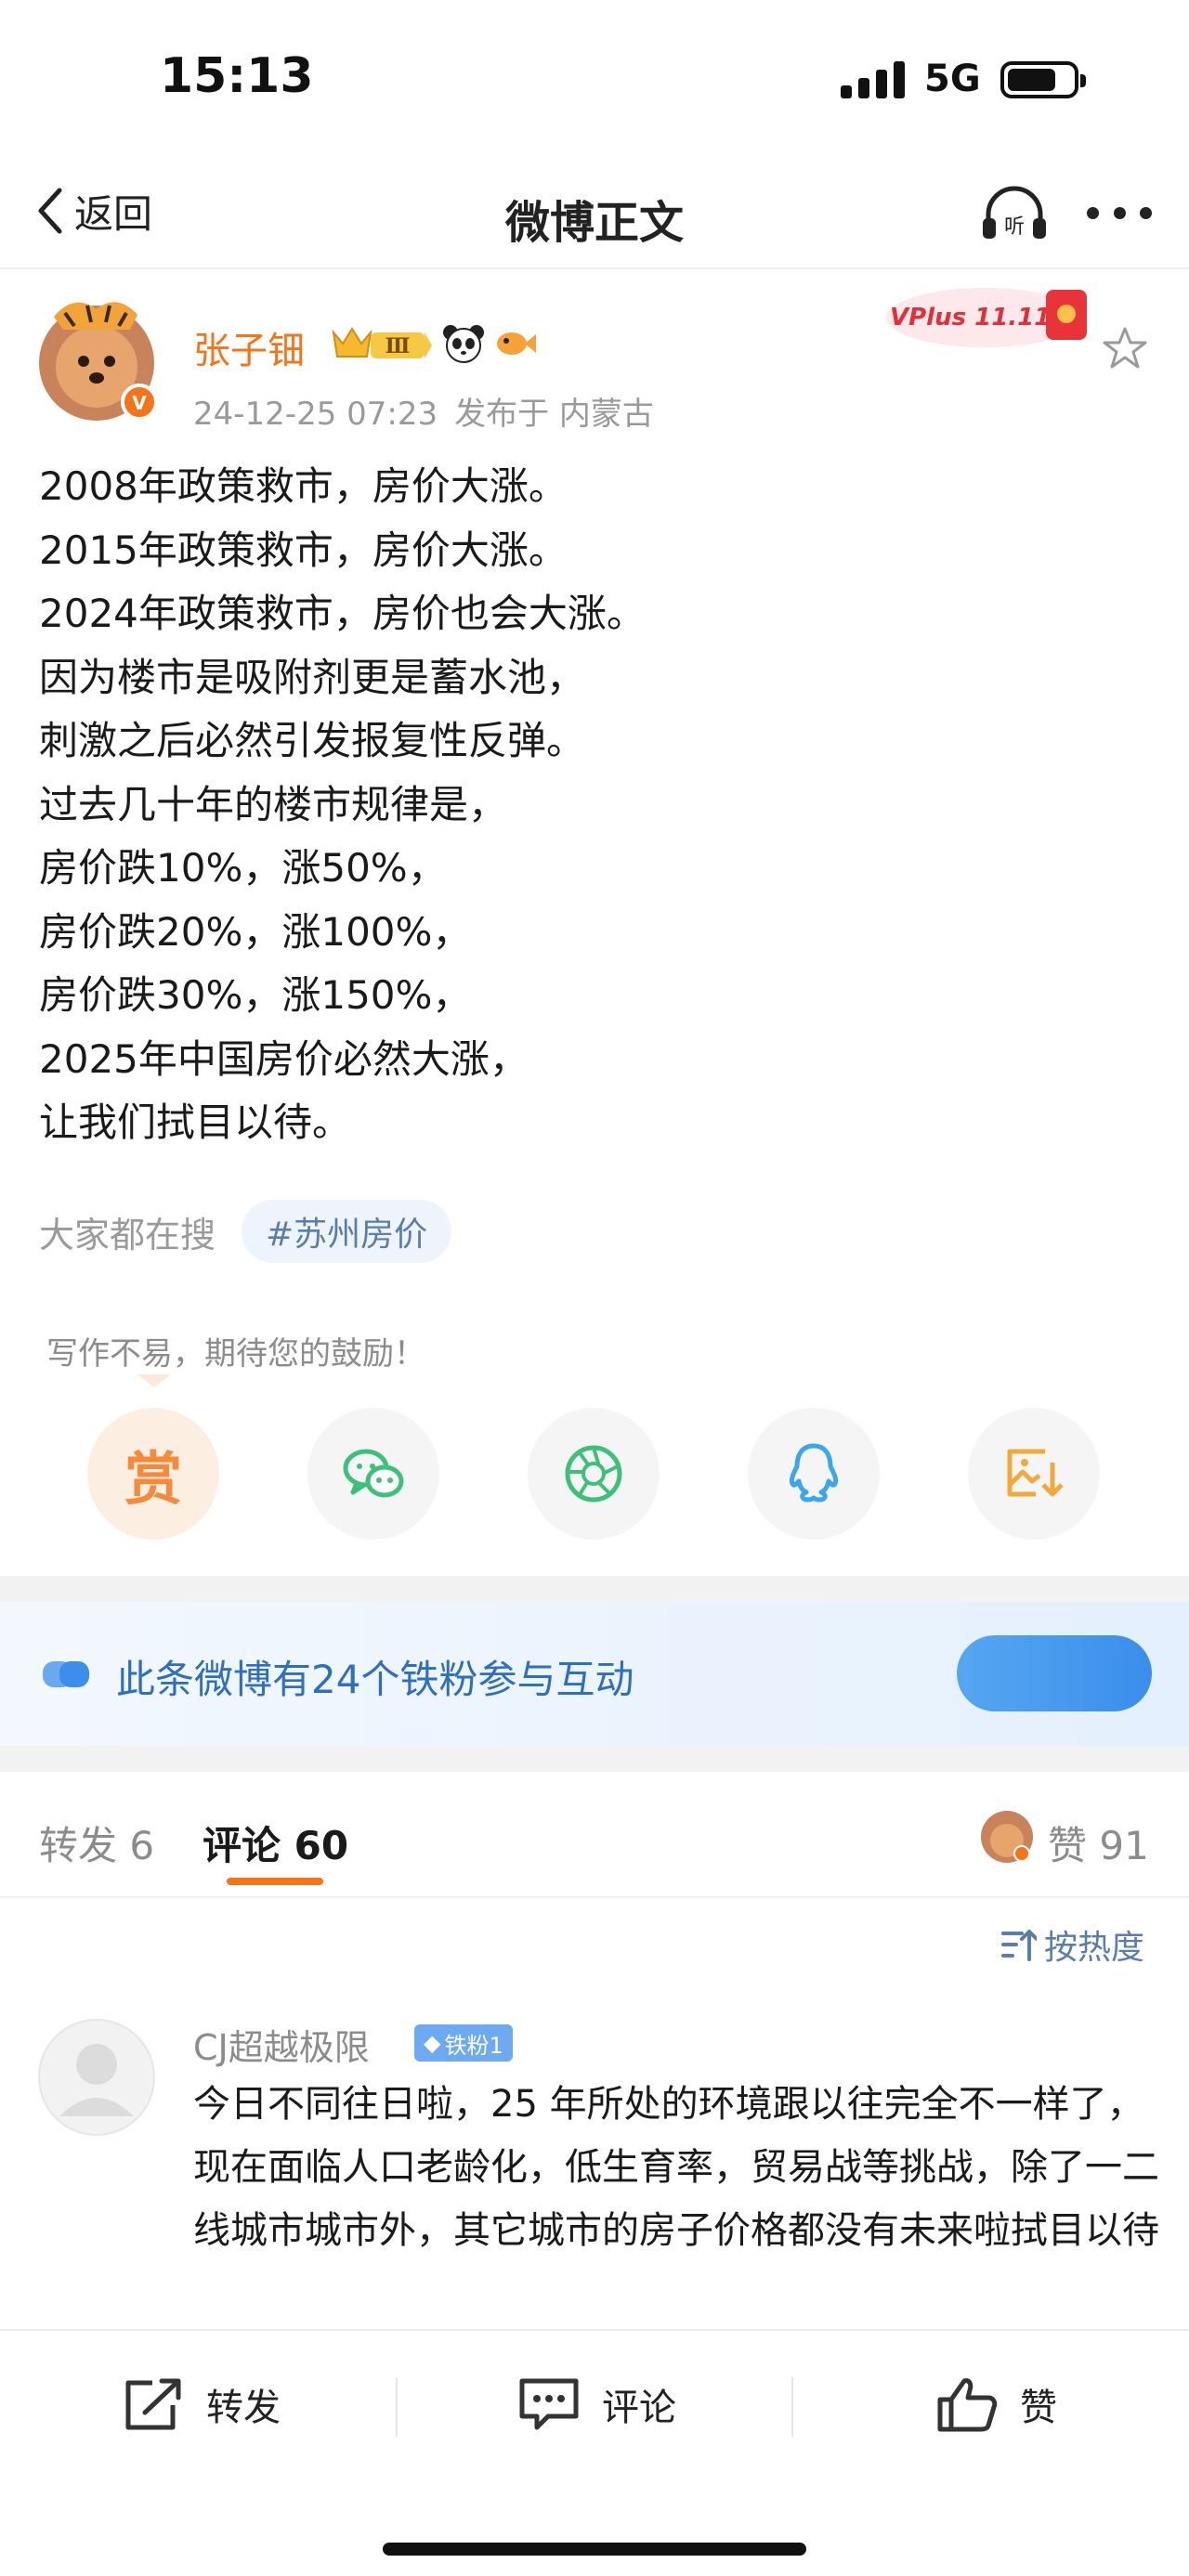 The height and width of the screenshot is (2576, 1189). I want to click on home-indicator, so click(594, 2549).